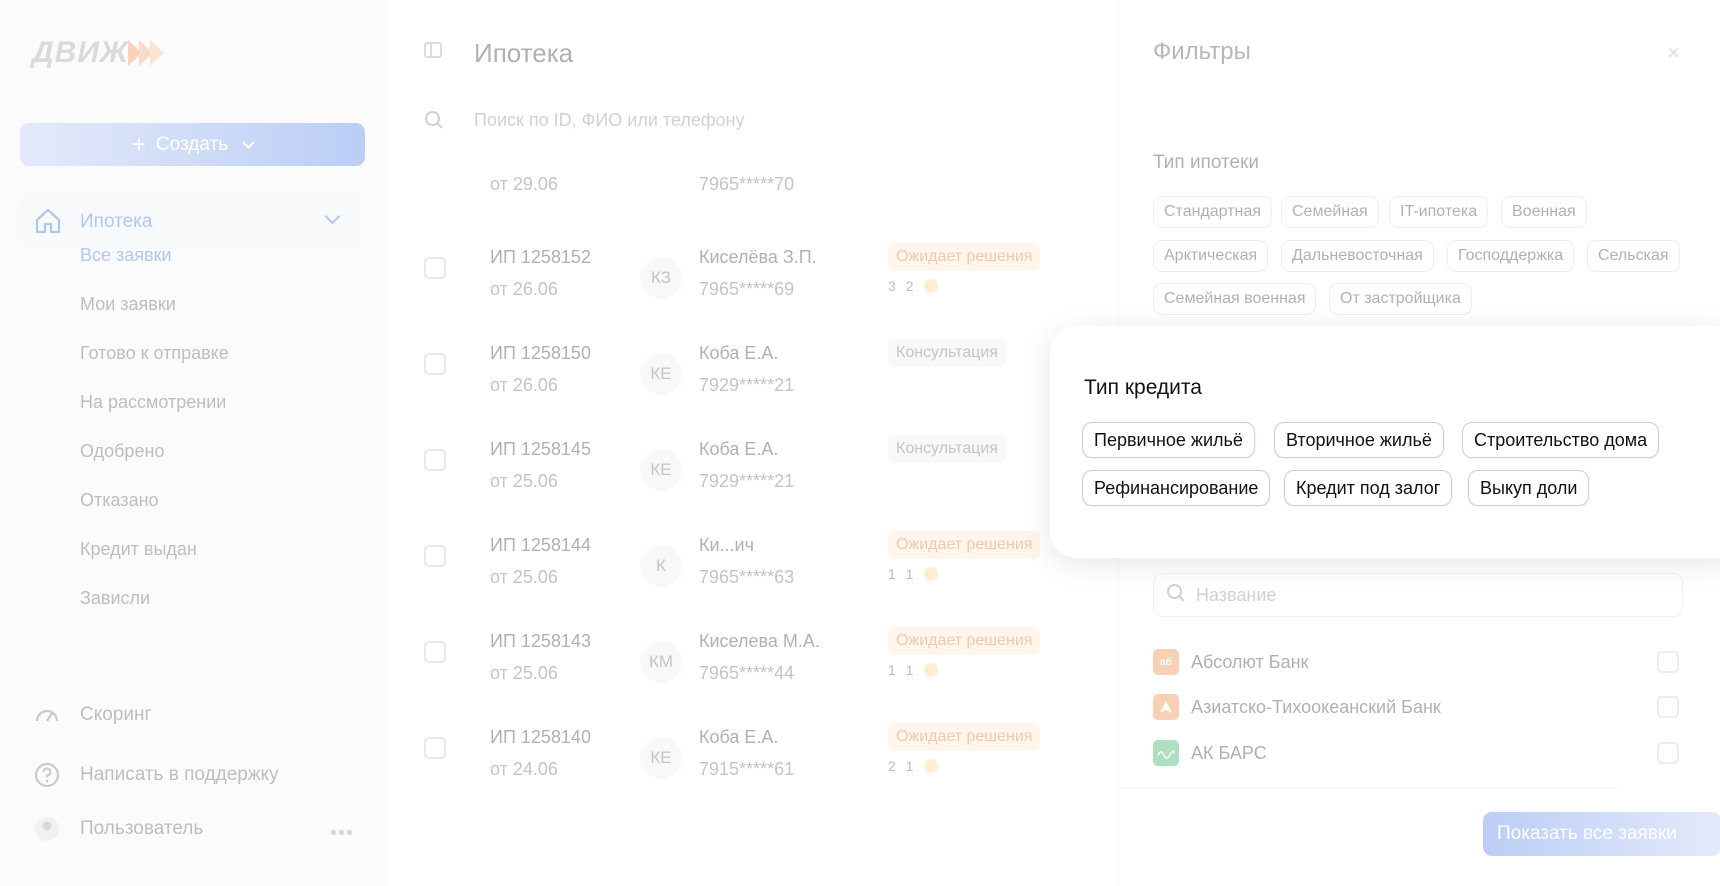 The image size is (1720, 886). I want to click on filters-title: Фильтры, so click(1202, 51).